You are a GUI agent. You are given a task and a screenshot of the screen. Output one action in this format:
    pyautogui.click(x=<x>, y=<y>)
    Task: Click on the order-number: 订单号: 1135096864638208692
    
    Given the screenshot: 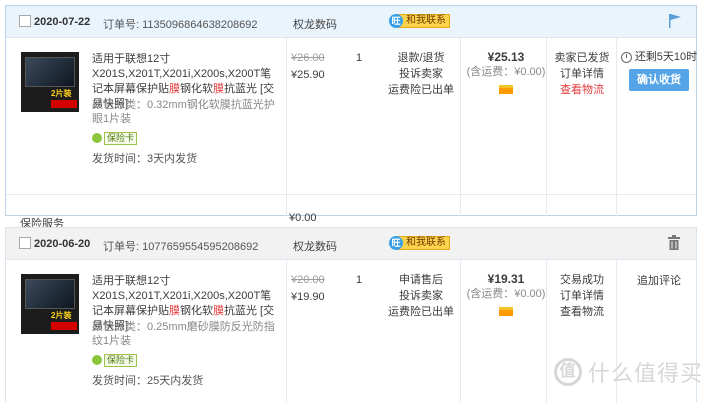 What is the action you would take?
    pyautogui.click(x=180, y=25)
    